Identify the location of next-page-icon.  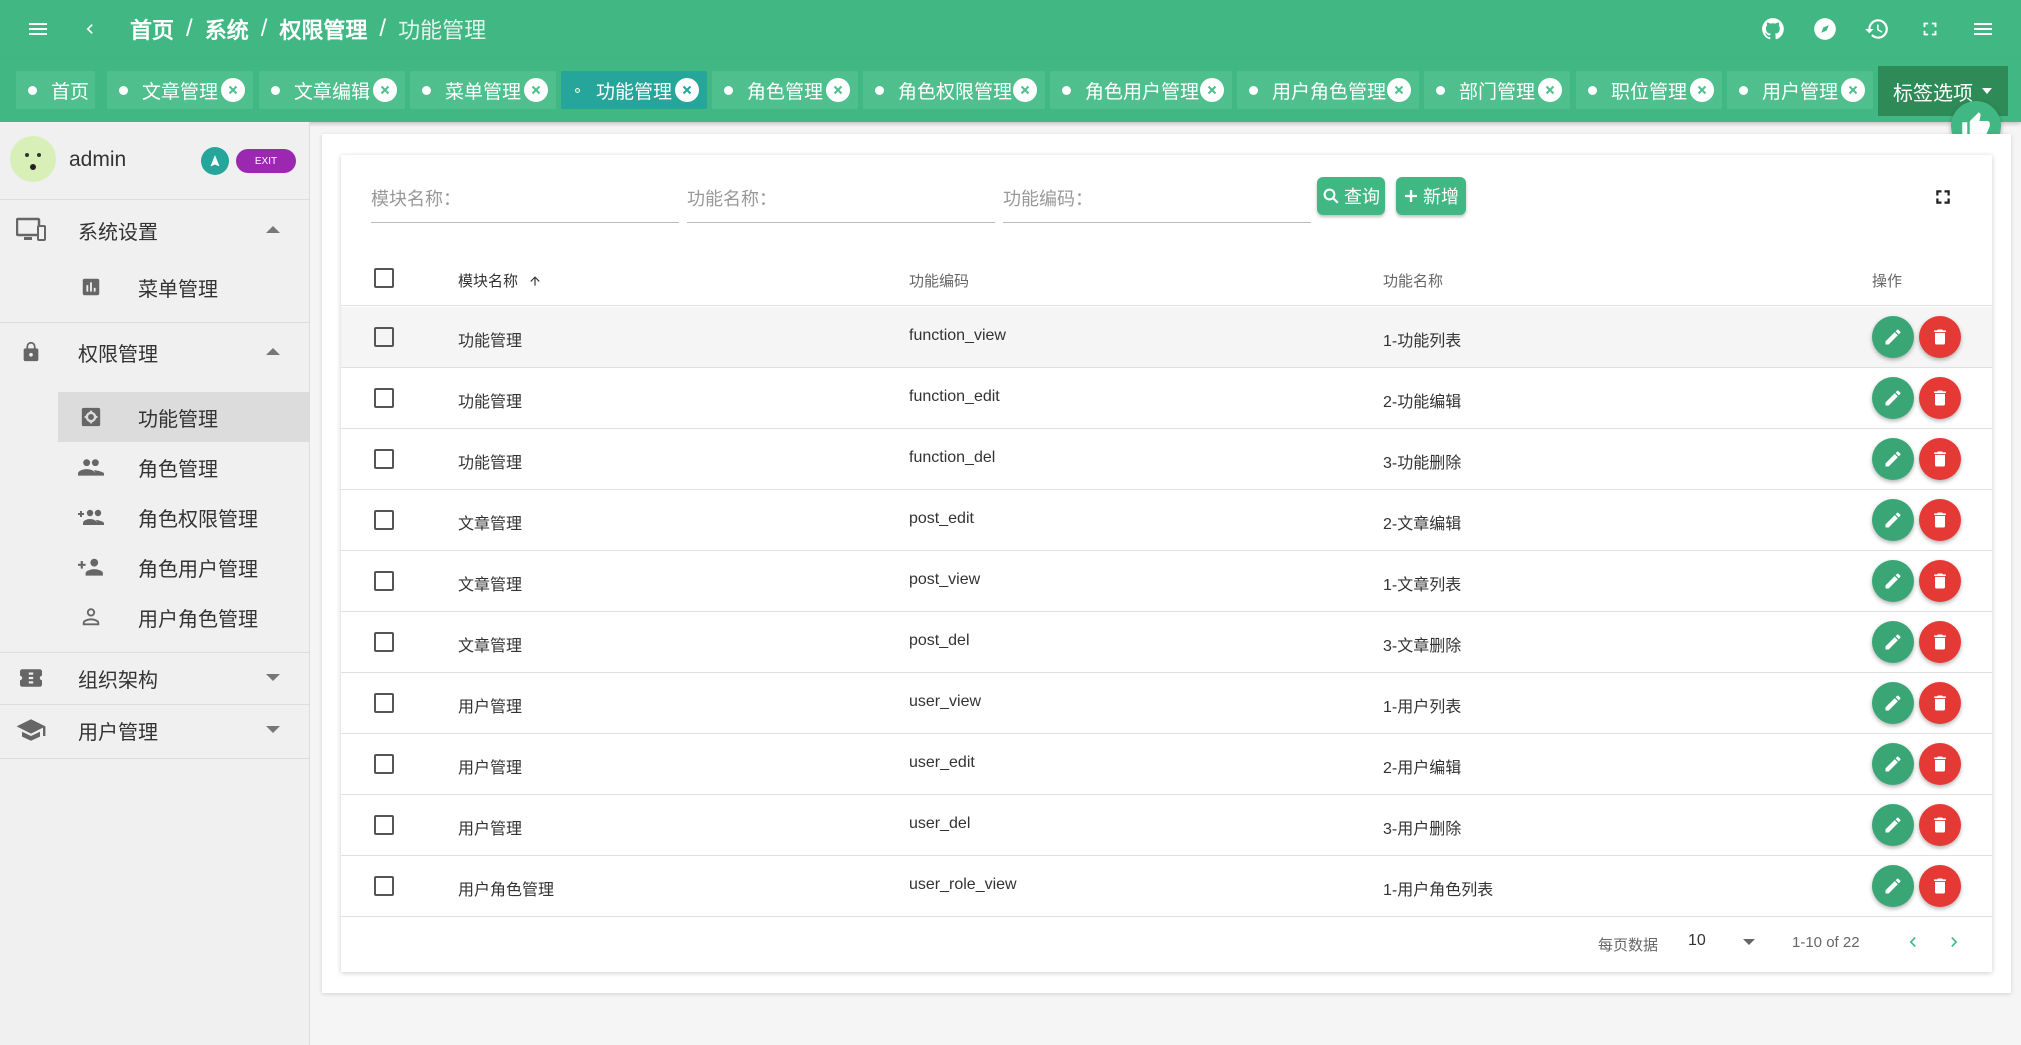
(1954, 942).